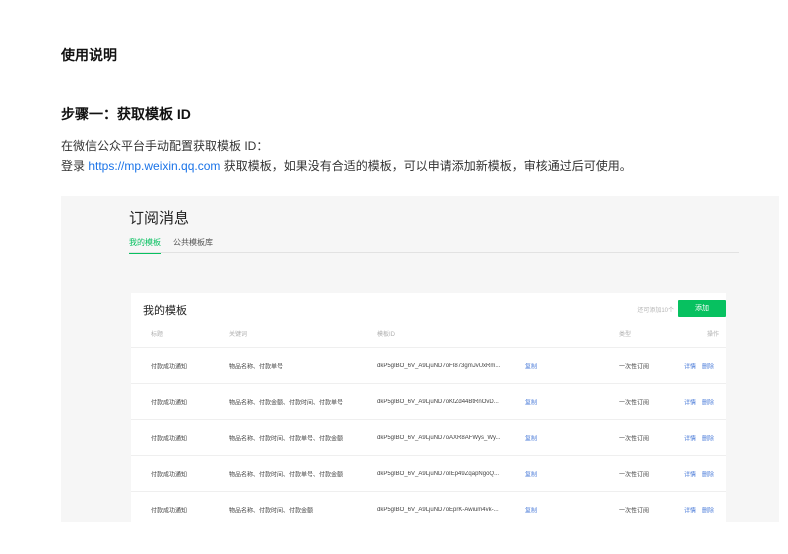 This screenshot has width=788, height=554. Describe the element at coordinates (75, 166) in the screenshot. I see `instruction-prefix: 登录` at that location.